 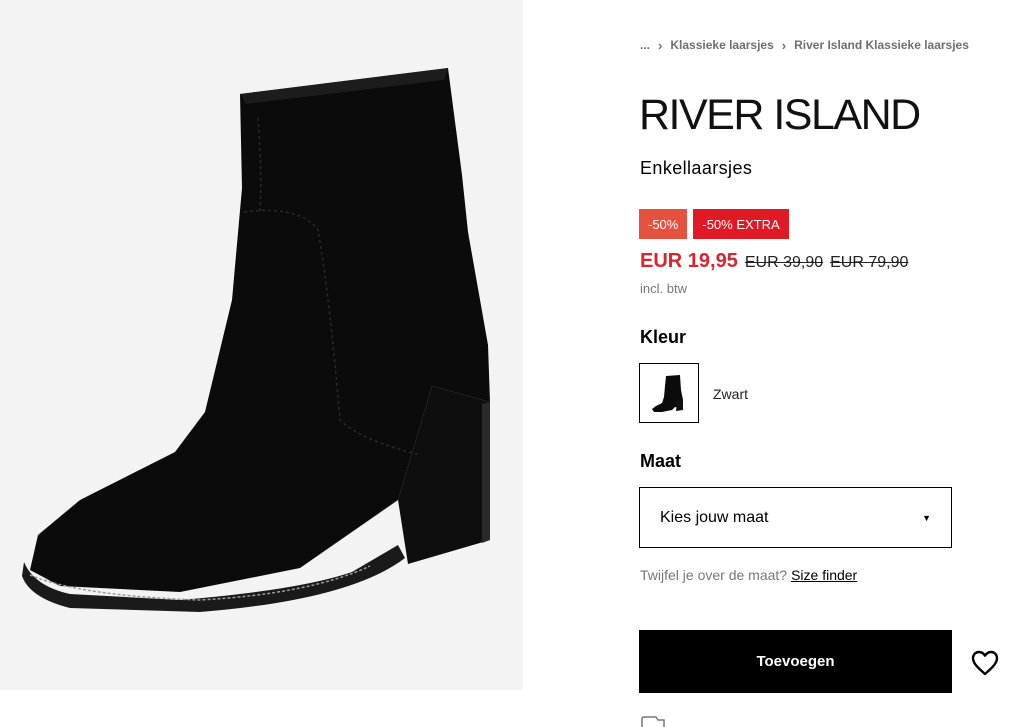 I want to click on color-heading: Kleur, so click(x=663, y=337).